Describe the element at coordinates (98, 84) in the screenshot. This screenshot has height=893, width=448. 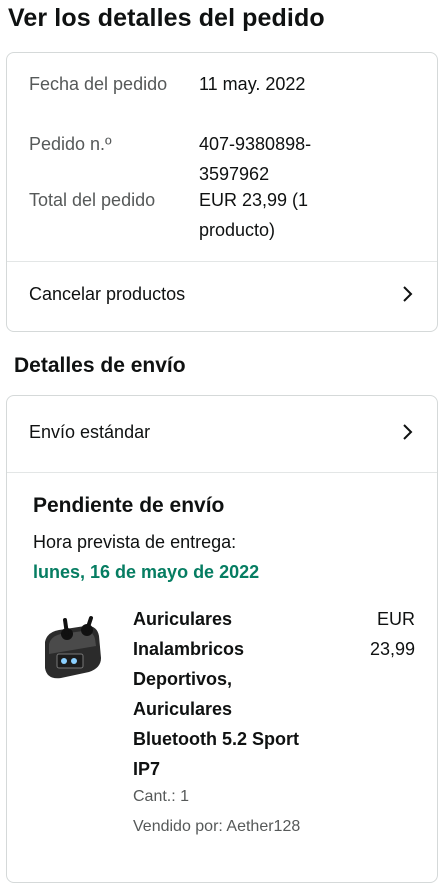
I see `order-date-label: Fecha del pedido` at that location.